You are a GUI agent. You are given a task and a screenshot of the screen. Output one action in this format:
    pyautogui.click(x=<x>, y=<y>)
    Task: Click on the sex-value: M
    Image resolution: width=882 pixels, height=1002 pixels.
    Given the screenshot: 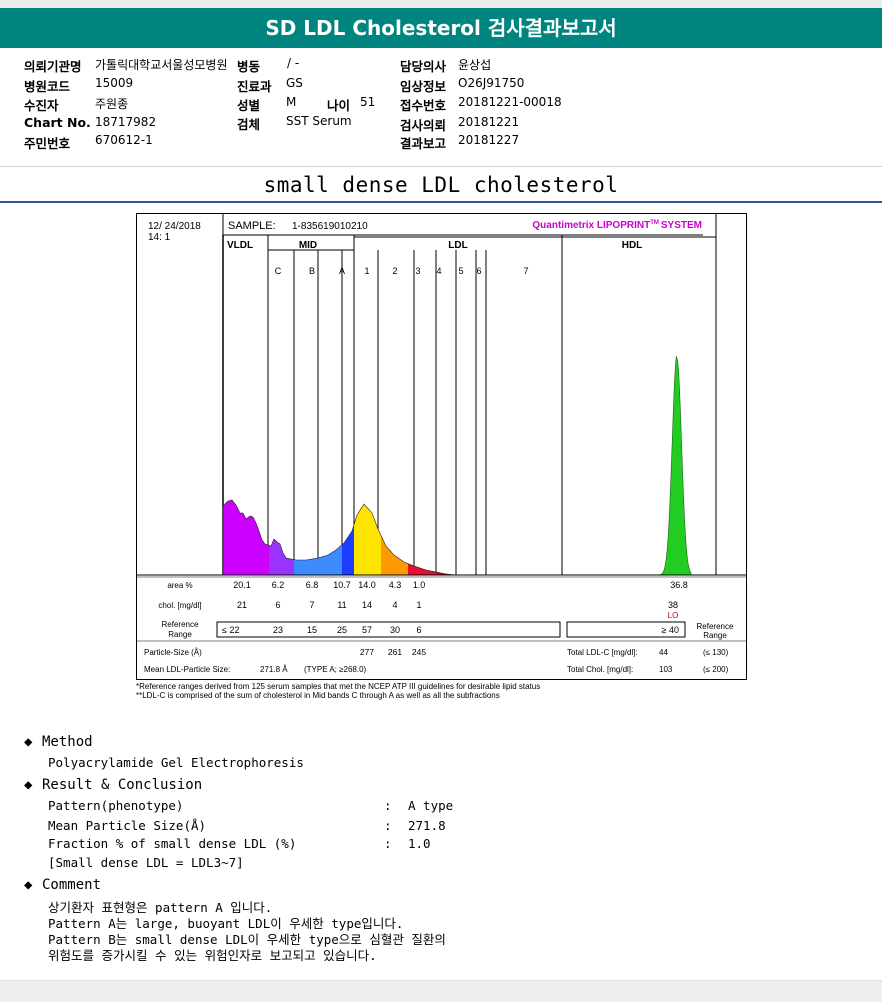 What is the action you would take?
    pyautogui.click(x=291, y=102)
    